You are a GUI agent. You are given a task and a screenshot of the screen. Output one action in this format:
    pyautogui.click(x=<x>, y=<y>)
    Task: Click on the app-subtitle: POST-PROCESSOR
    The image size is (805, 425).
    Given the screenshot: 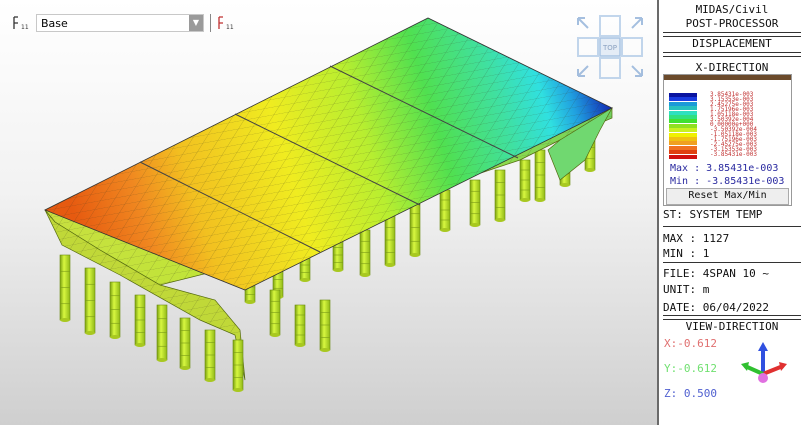 What is the action you would take?
    pyautogui.click(x=732, y=23)
    